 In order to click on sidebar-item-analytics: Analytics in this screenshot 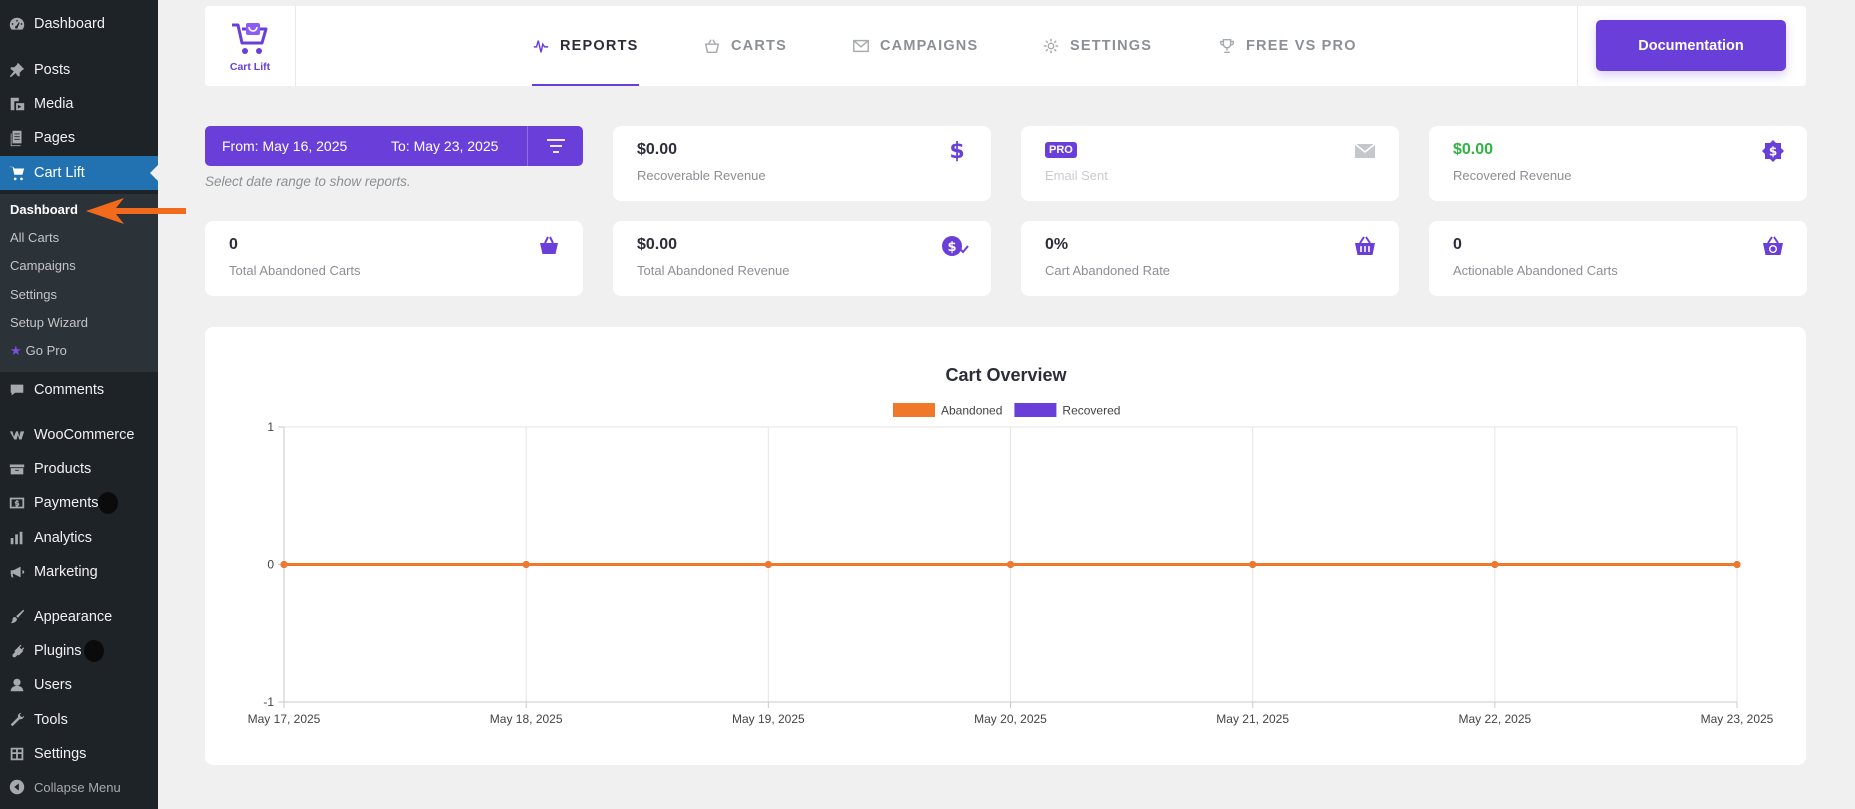, I will do `click(79, 538)`.